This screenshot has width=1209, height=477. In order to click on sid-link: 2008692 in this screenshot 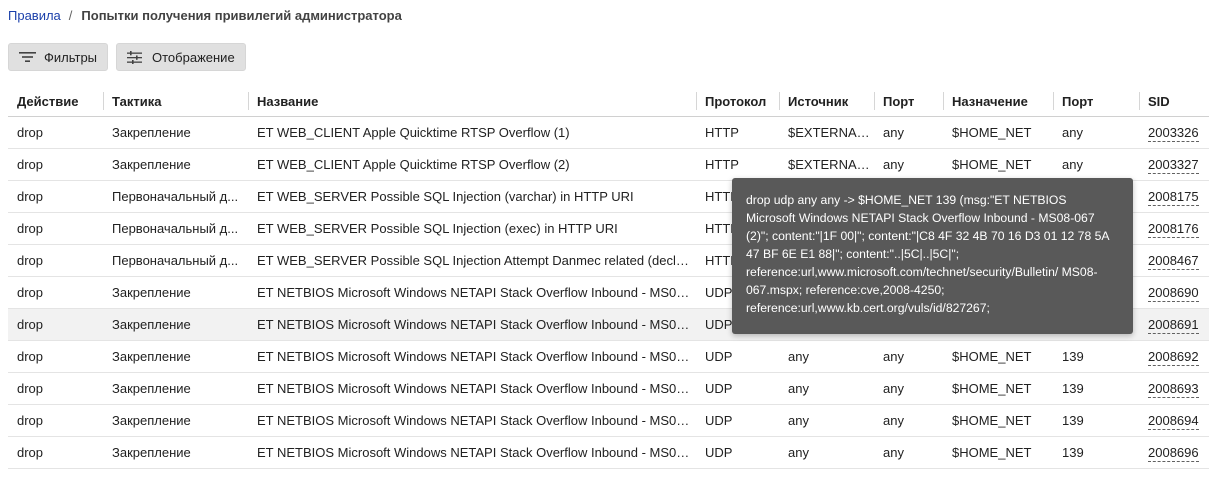, I will do `click(1173, 357)`.